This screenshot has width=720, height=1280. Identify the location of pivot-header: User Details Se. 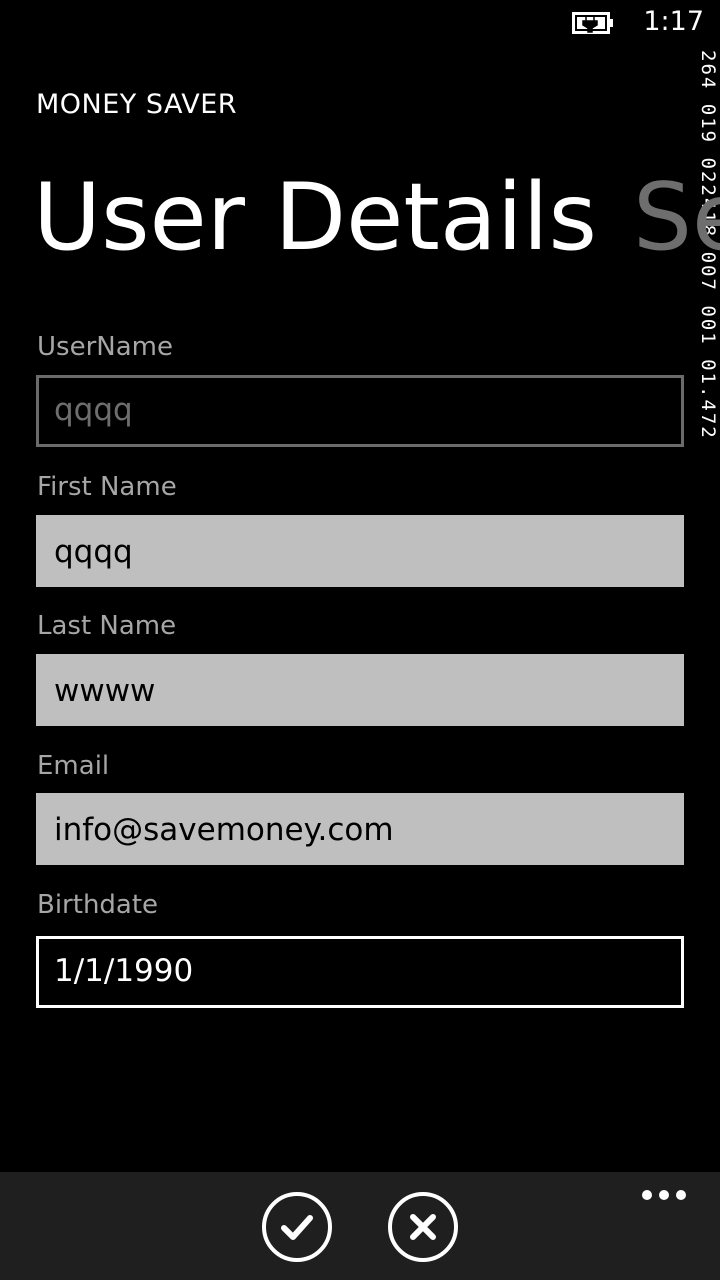
(376, 217).